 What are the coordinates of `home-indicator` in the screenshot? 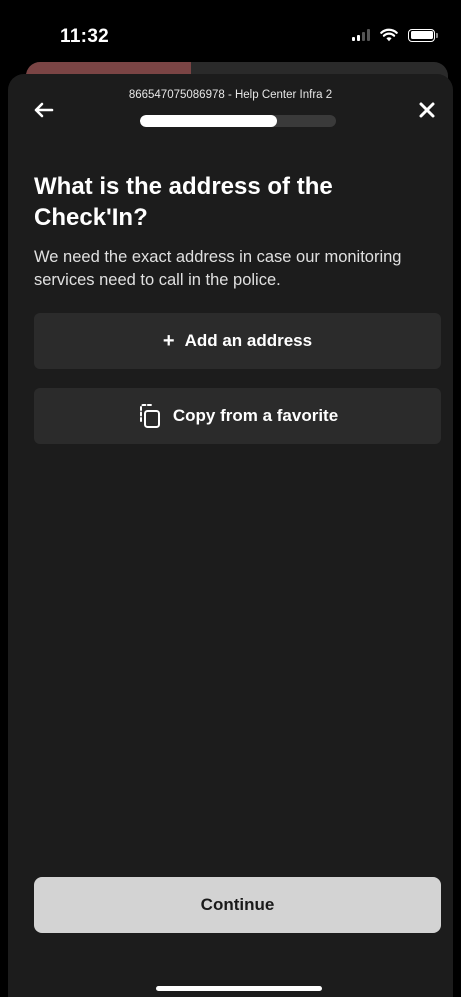 It's located at (239, 988).